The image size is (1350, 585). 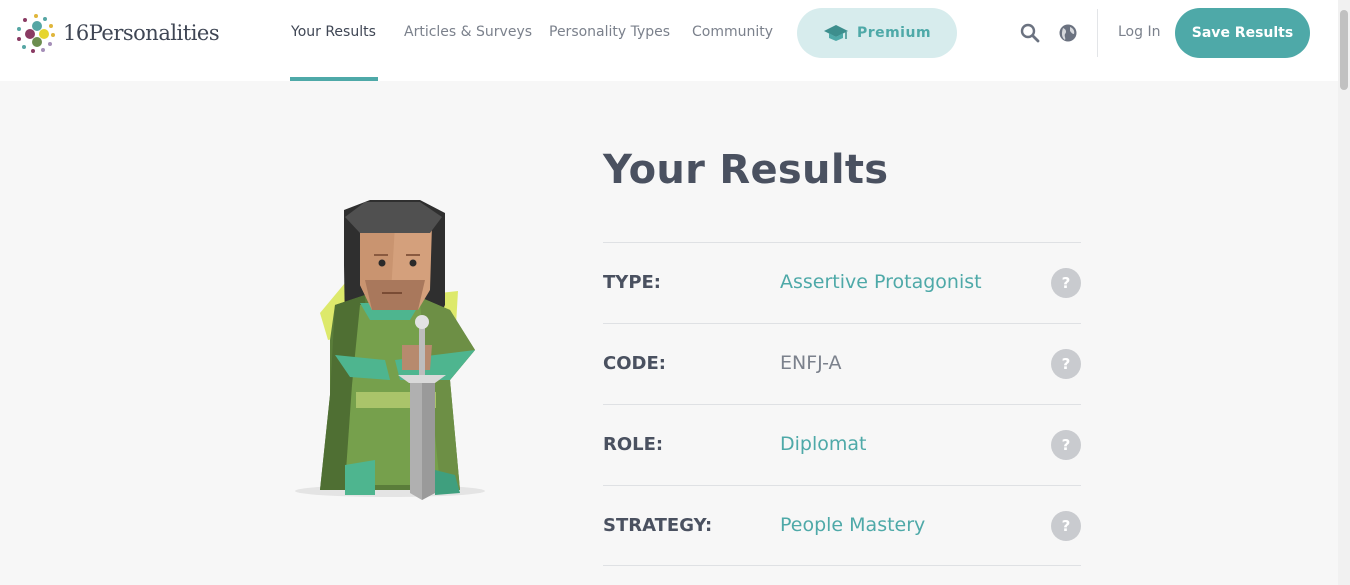 What do you see at coordinates (1344, 292) in the screenshot?
I see `page-scrollbar` at bounding box center [1344, 292].